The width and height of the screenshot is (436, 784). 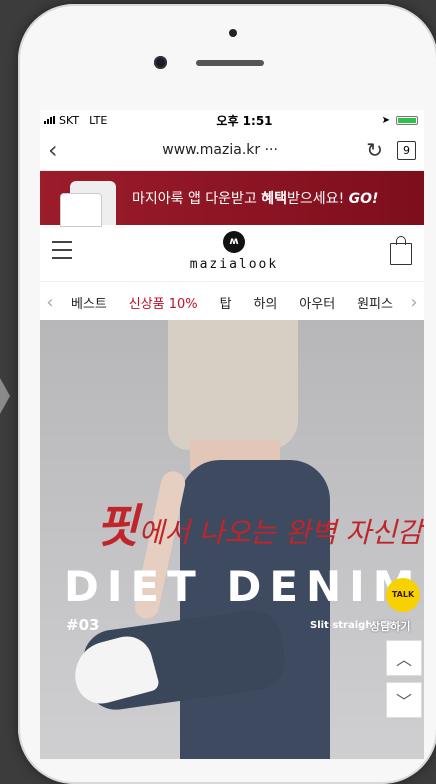 I want to click on category-outer: 아우터, so click(x=317, y=302).